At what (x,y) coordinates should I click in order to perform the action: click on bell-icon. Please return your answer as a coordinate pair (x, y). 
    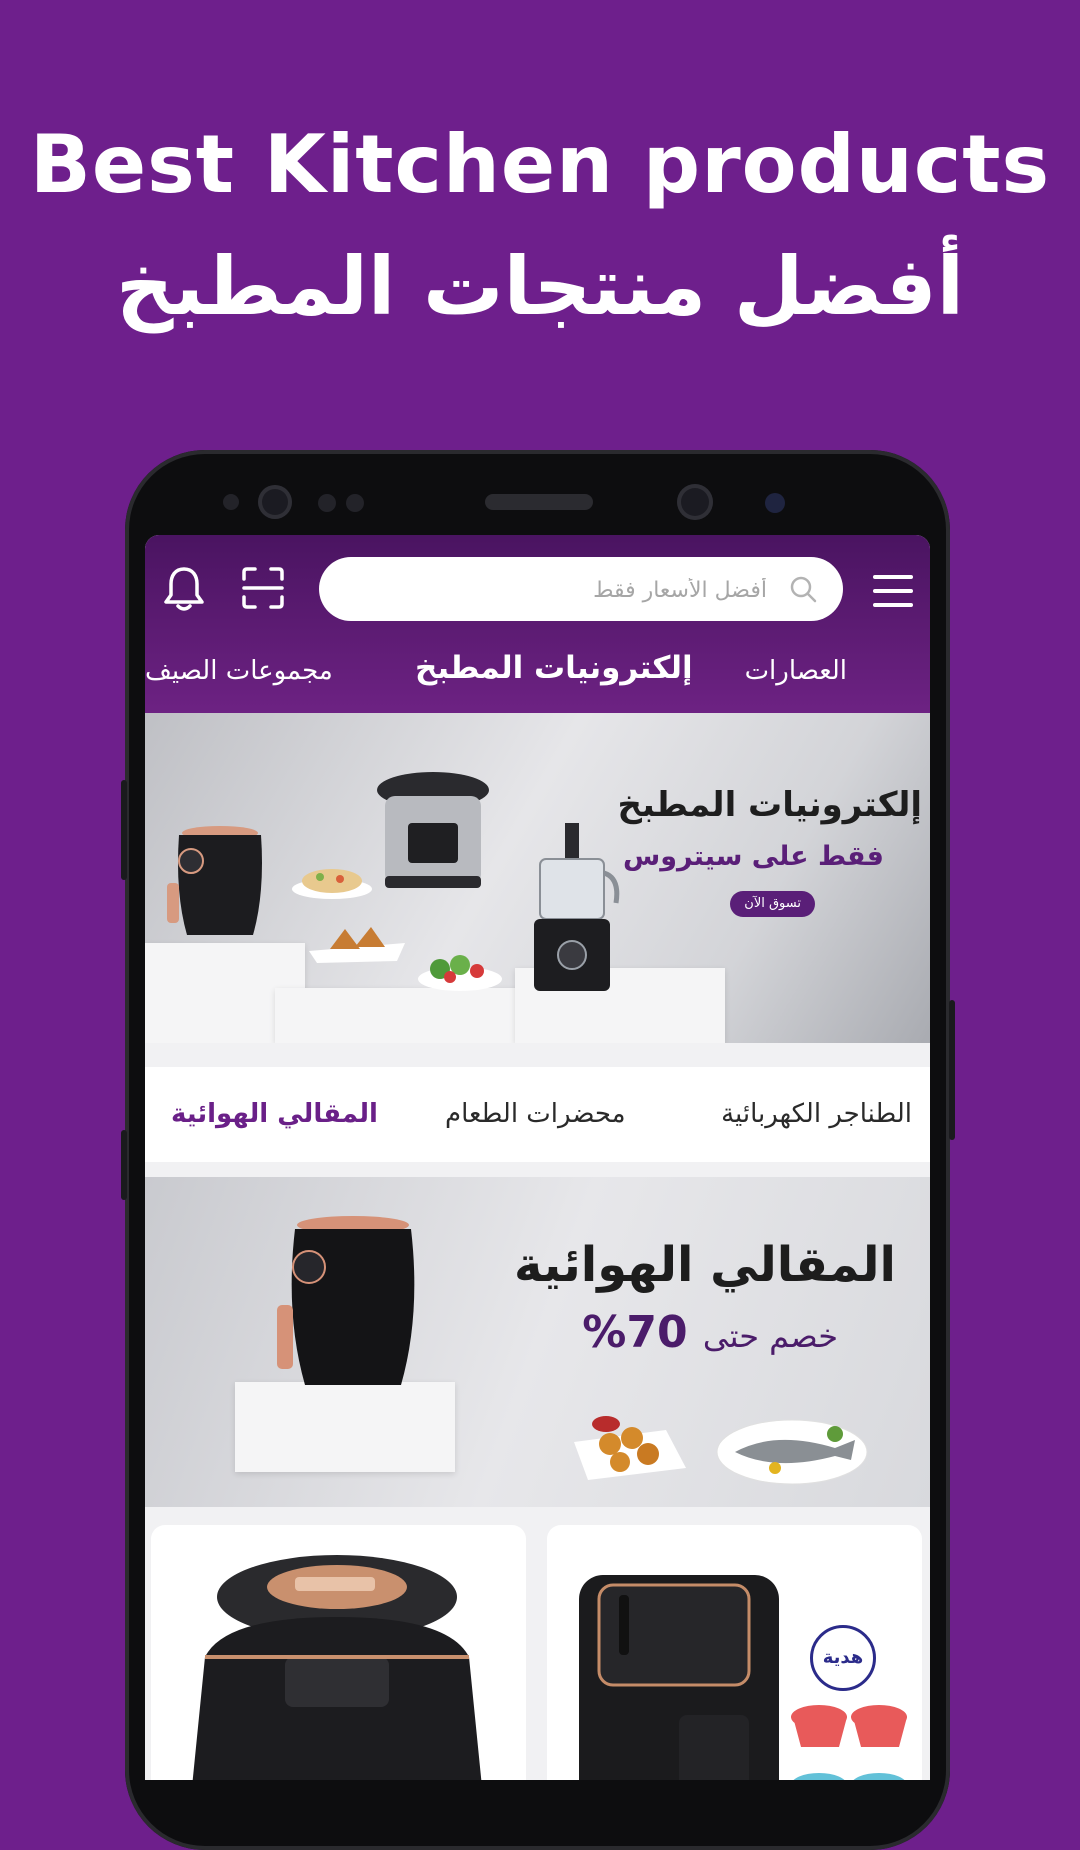
    Looking at the image, I should click on (184, 589).